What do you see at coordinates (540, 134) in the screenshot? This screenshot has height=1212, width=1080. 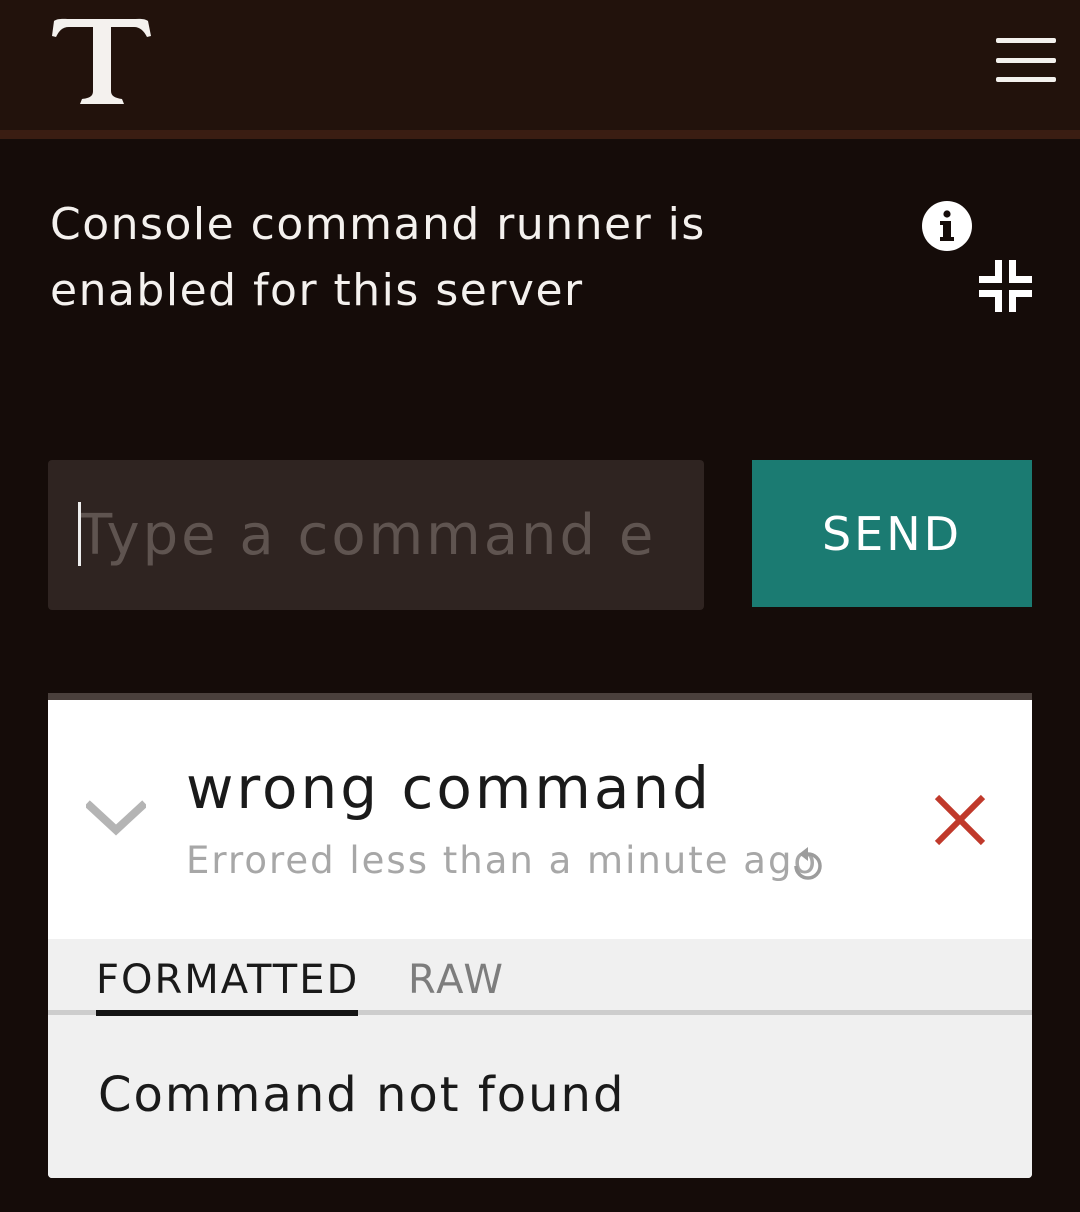 I see `top-bar-divider` at bounding box center [540, 134].